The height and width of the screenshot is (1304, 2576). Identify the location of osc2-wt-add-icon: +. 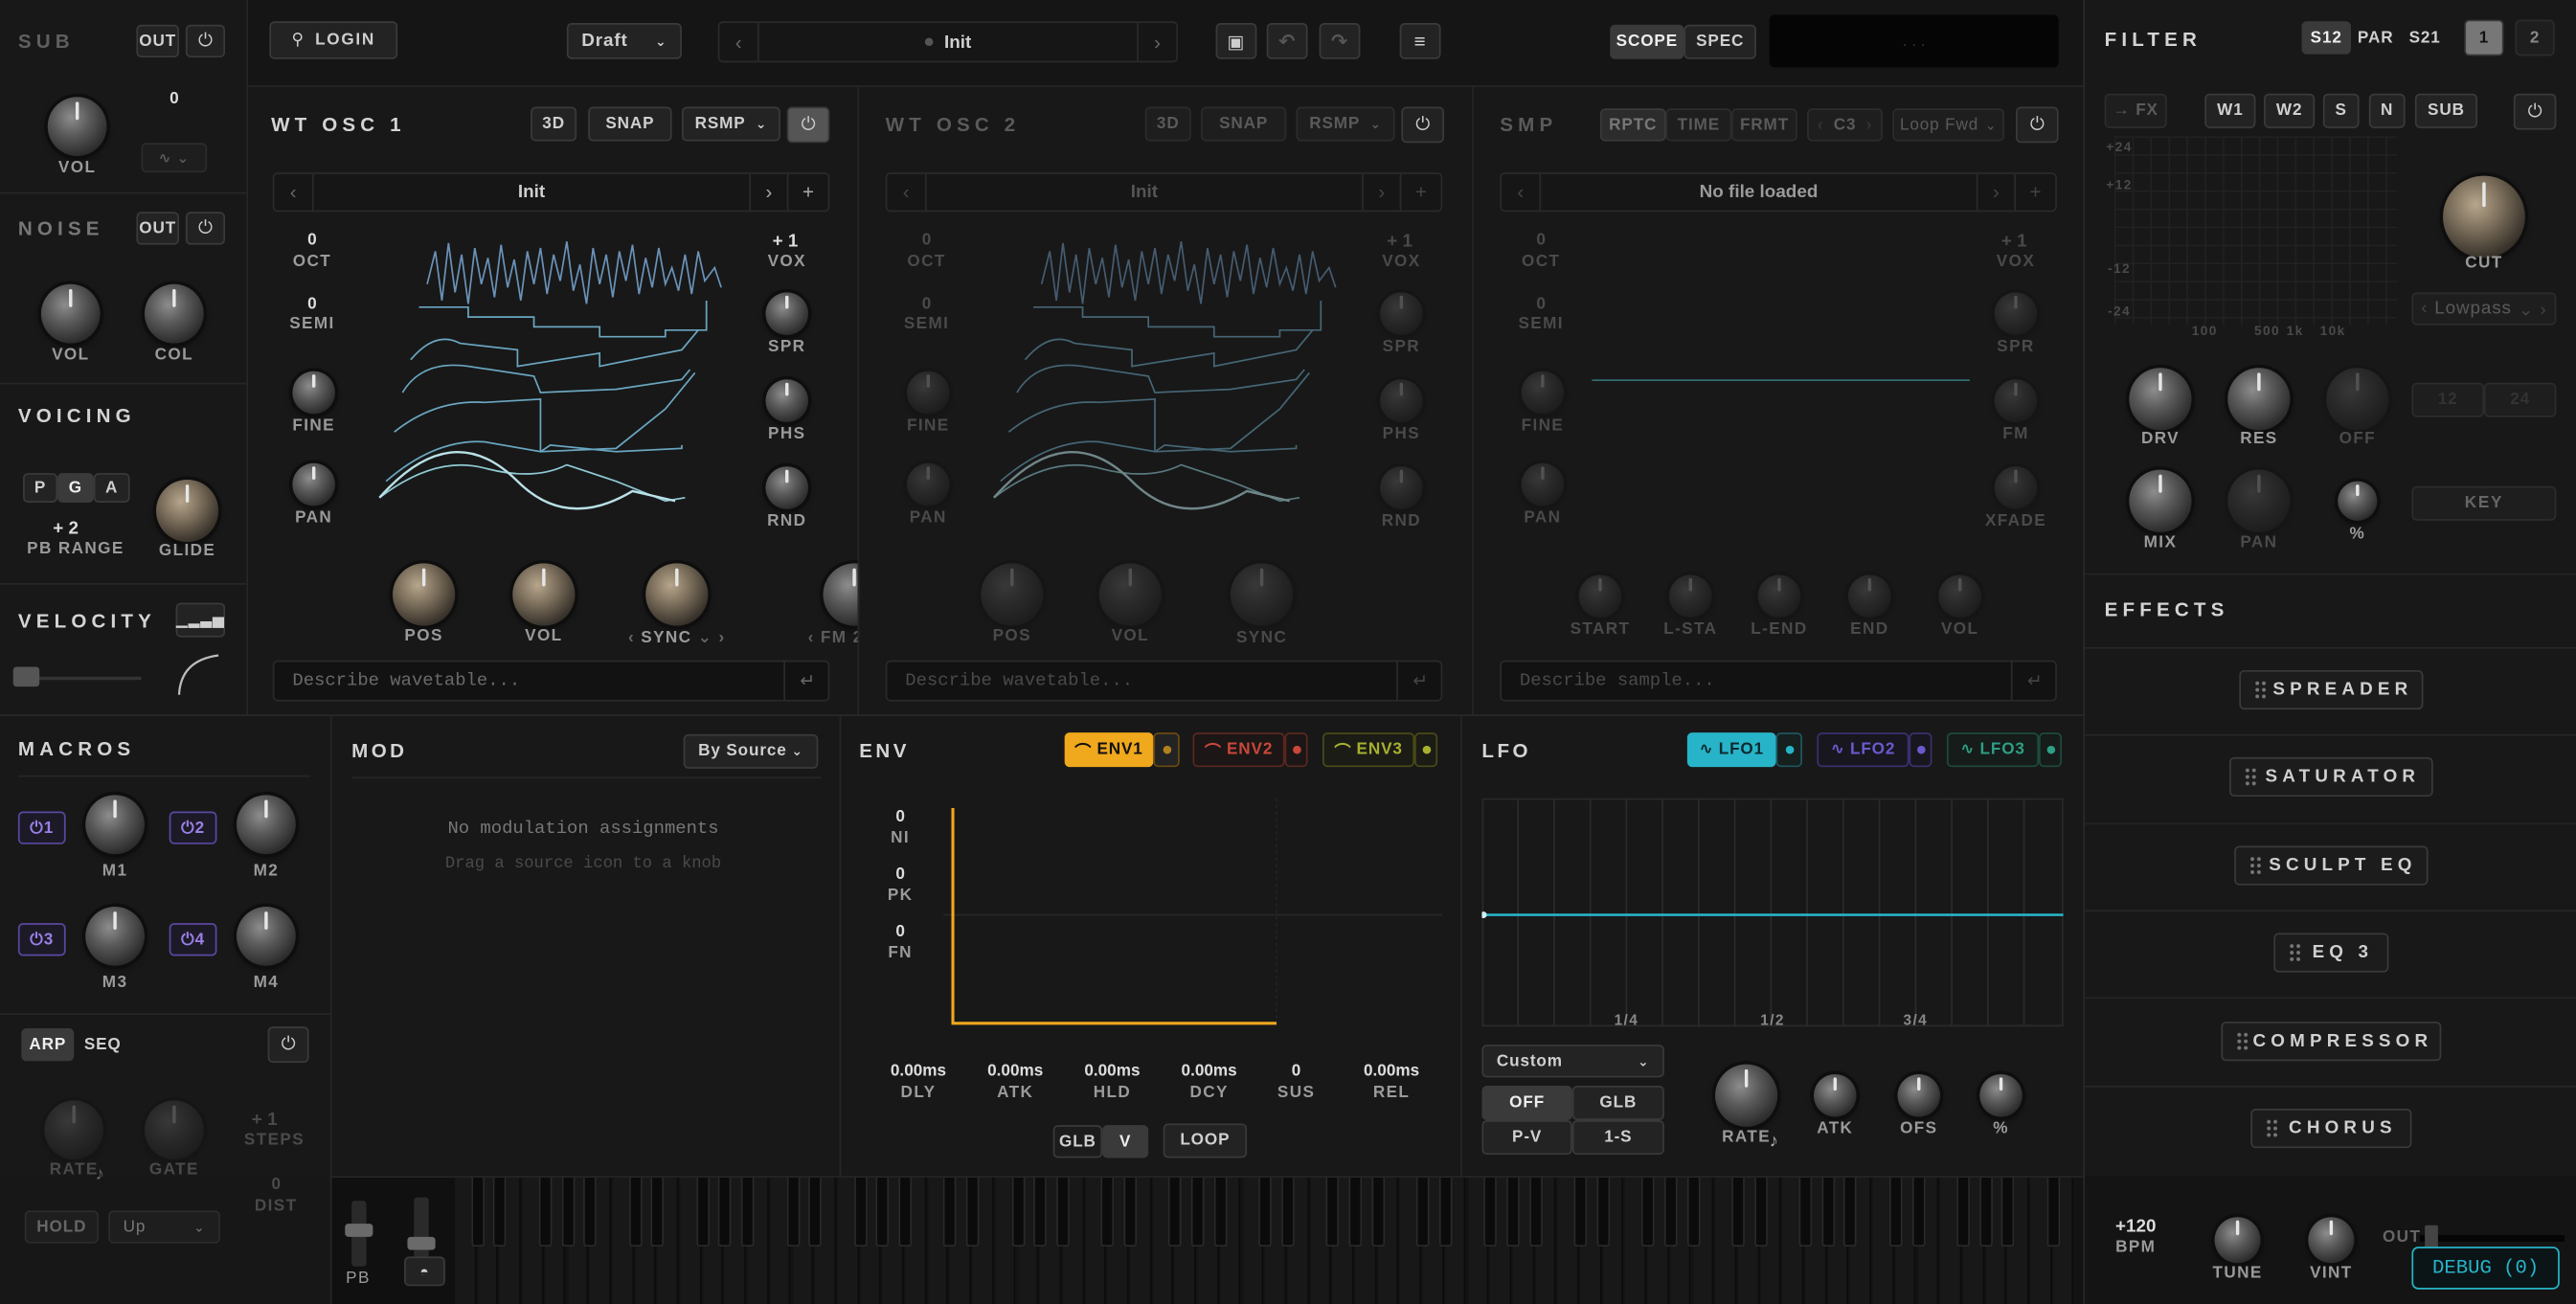
(1420, 192).